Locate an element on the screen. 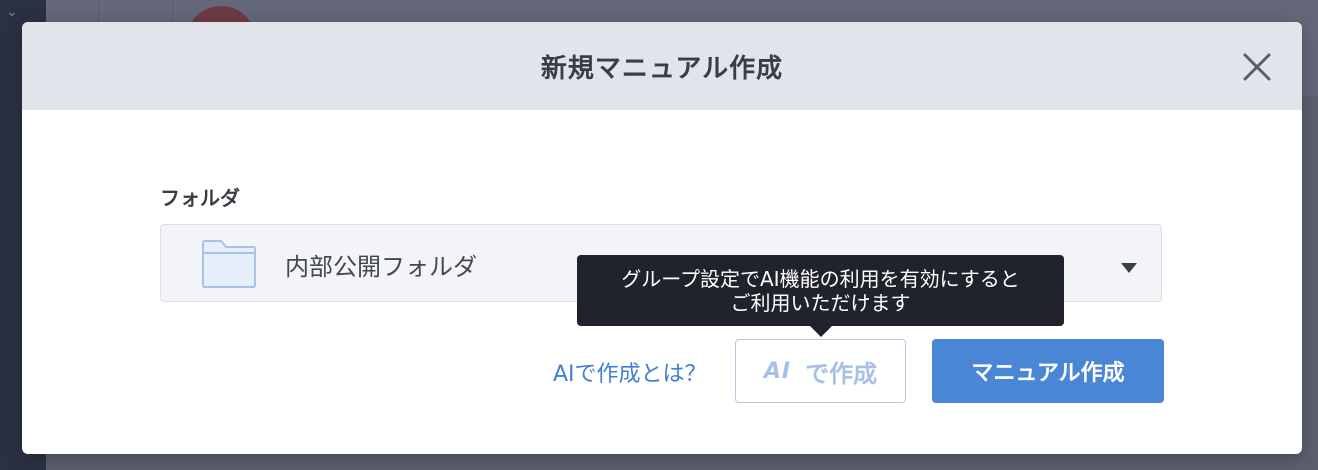 The image size is (1318, 470). create-with-ai-button: AI で作成 is located at coordinates (820, 371).